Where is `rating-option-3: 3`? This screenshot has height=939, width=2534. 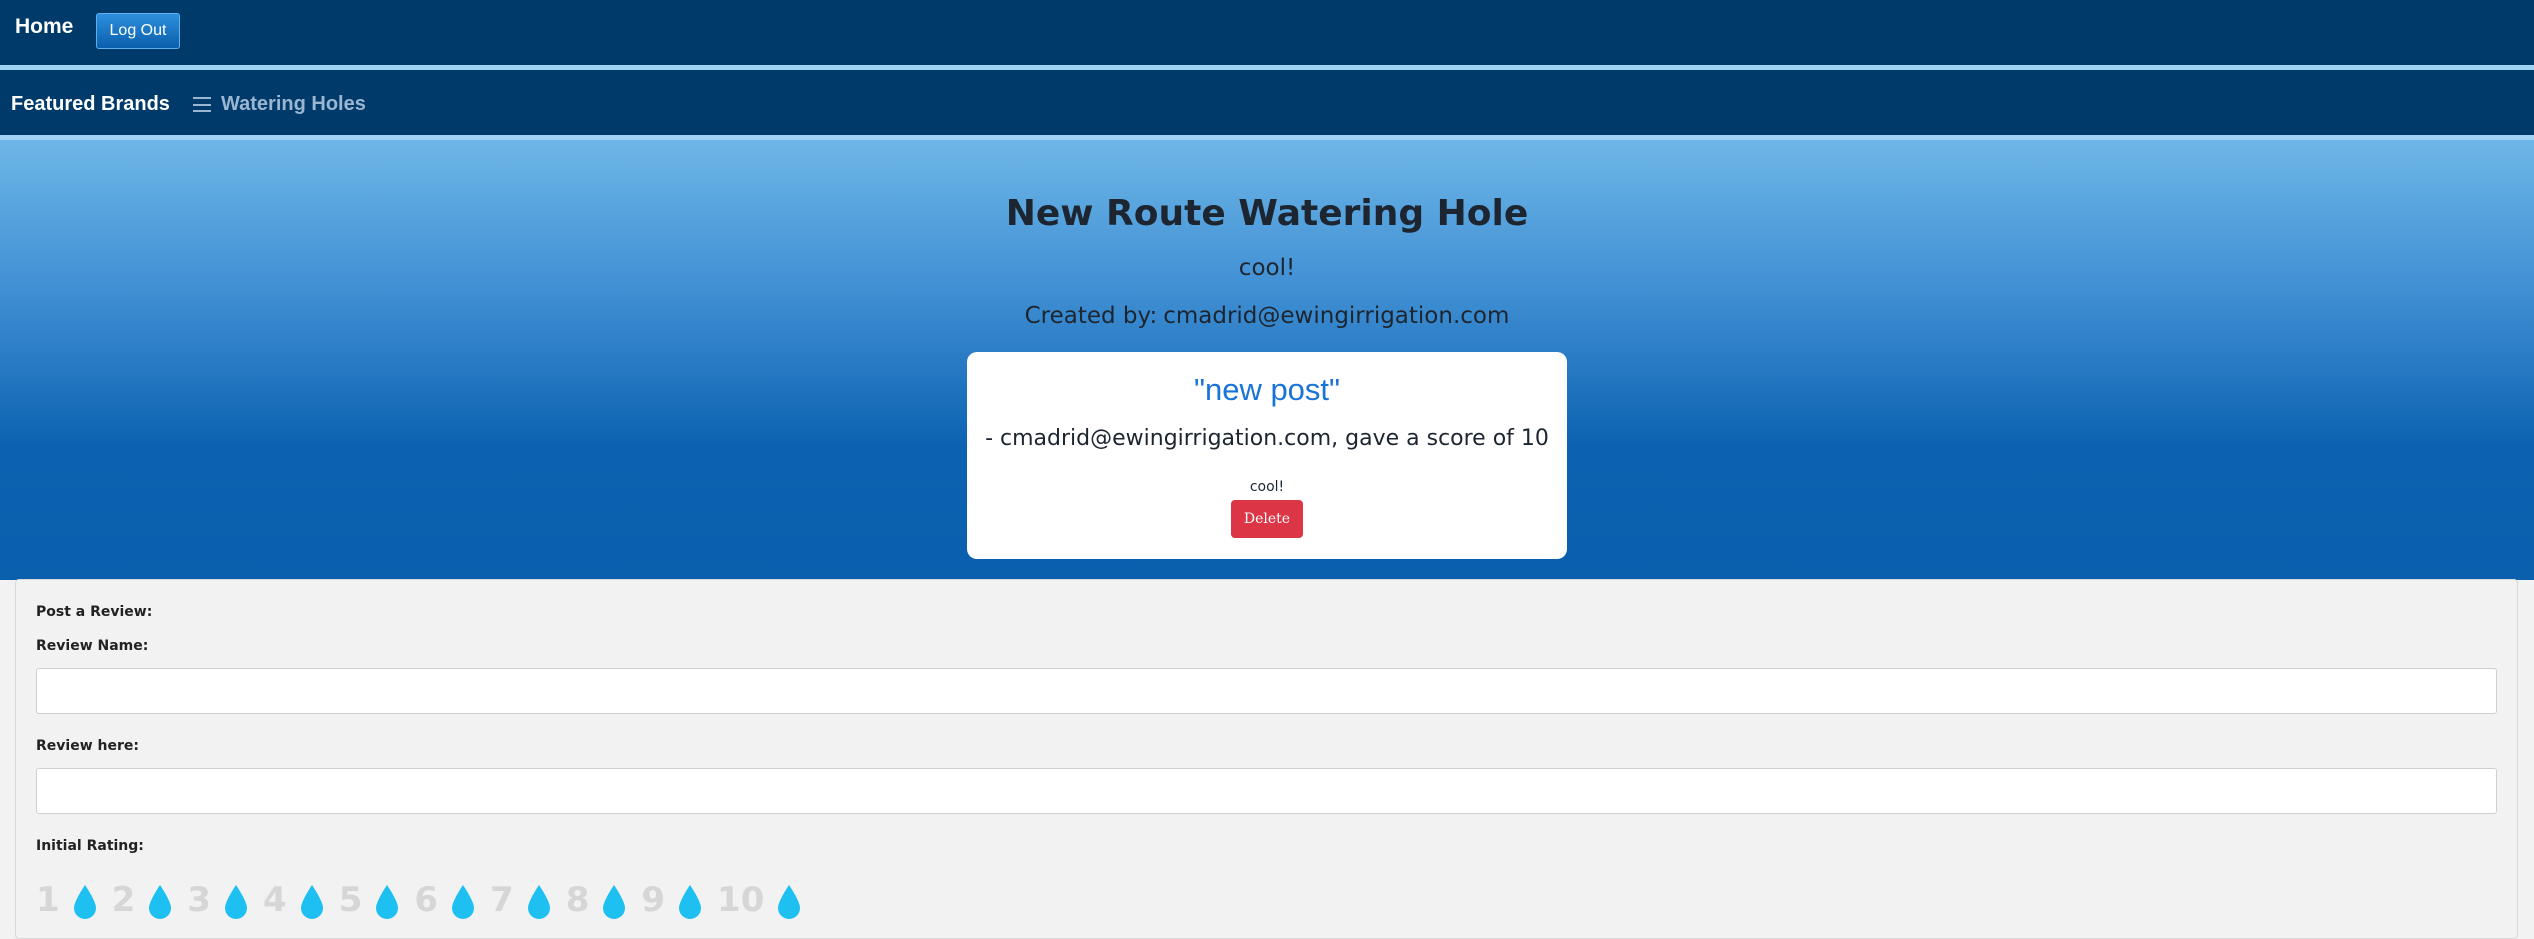
rating-option-3: 3 is located at coordinates (199, 900).